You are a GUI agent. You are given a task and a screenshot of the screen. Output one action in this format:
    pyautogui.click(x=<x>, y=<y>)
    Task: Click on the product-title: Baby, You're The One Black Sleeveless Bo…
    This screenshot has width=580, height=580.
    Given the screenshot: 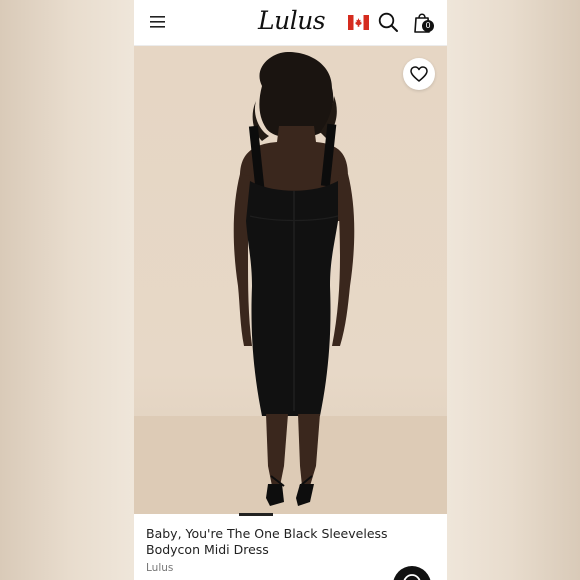 What is the action you would take?
    pyautogui.click(x=291, y=542)
    